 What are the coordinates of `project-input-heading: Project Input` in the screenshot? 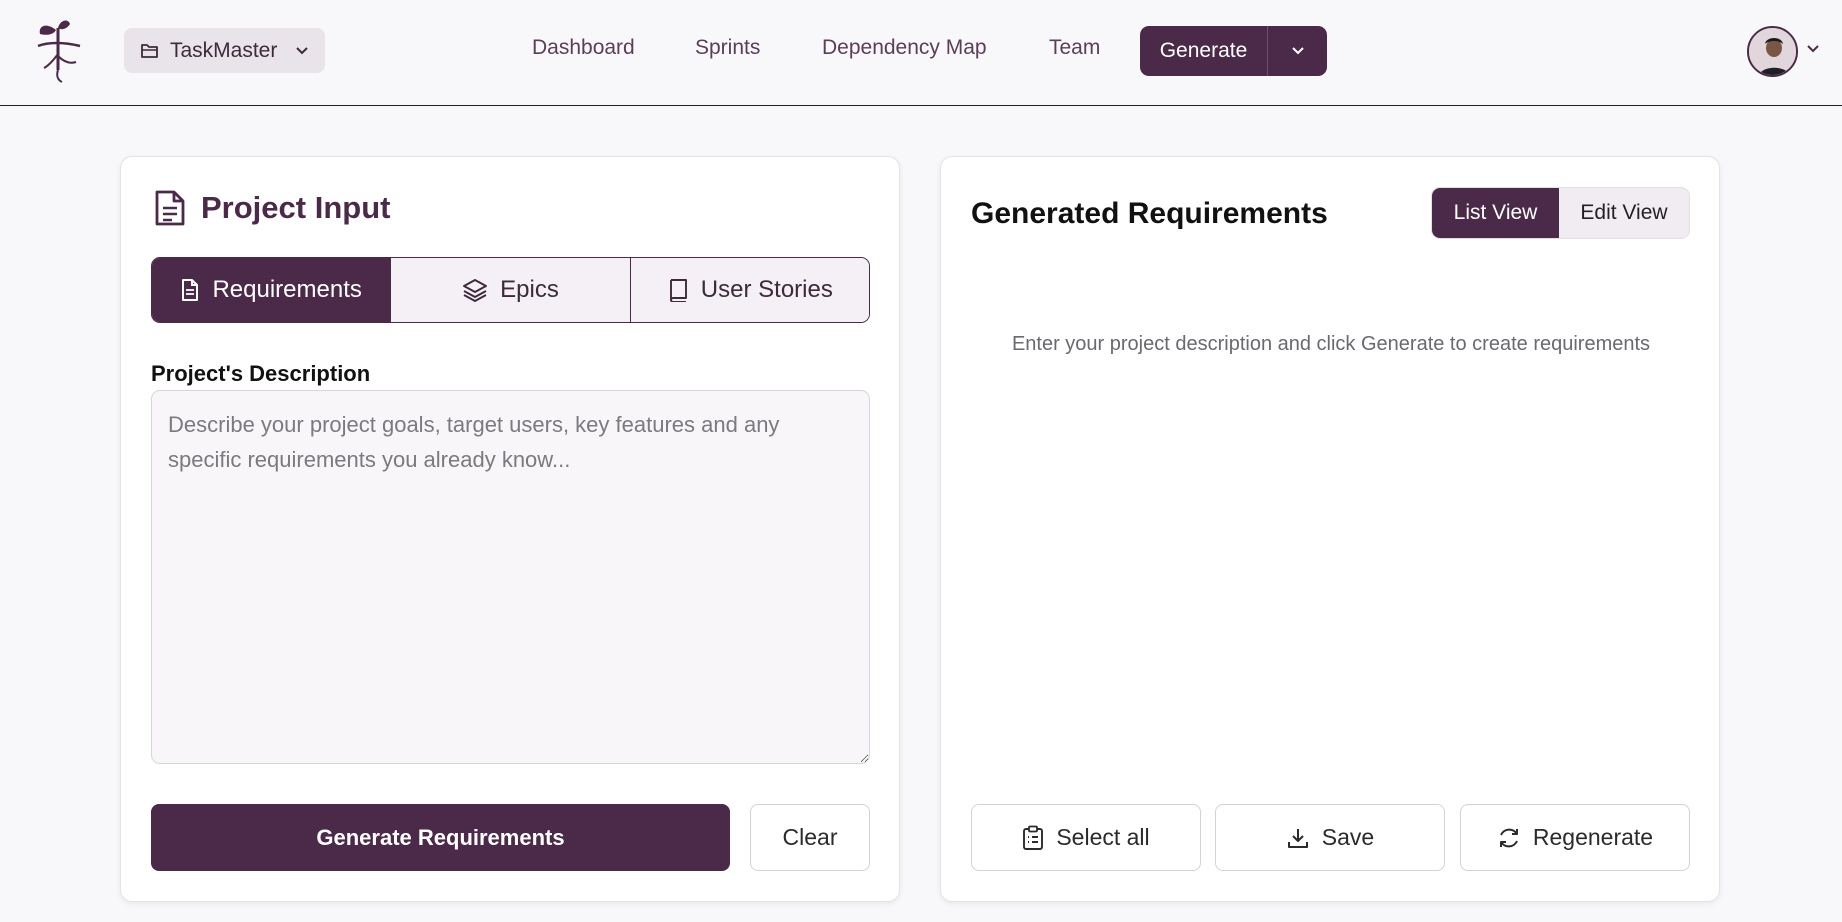 It's located at (271, 208).